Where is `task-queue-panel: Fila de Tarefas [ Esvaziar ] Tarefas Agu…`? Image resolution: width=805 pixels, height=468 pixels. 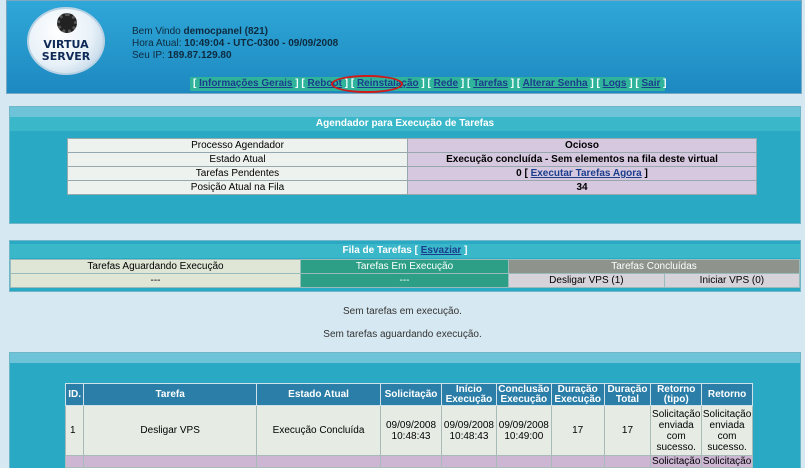
task-queue-panel: Fila de Tarefas [ Esvaziar ] Tarefas Agu… is located at coordinates (405, 266).